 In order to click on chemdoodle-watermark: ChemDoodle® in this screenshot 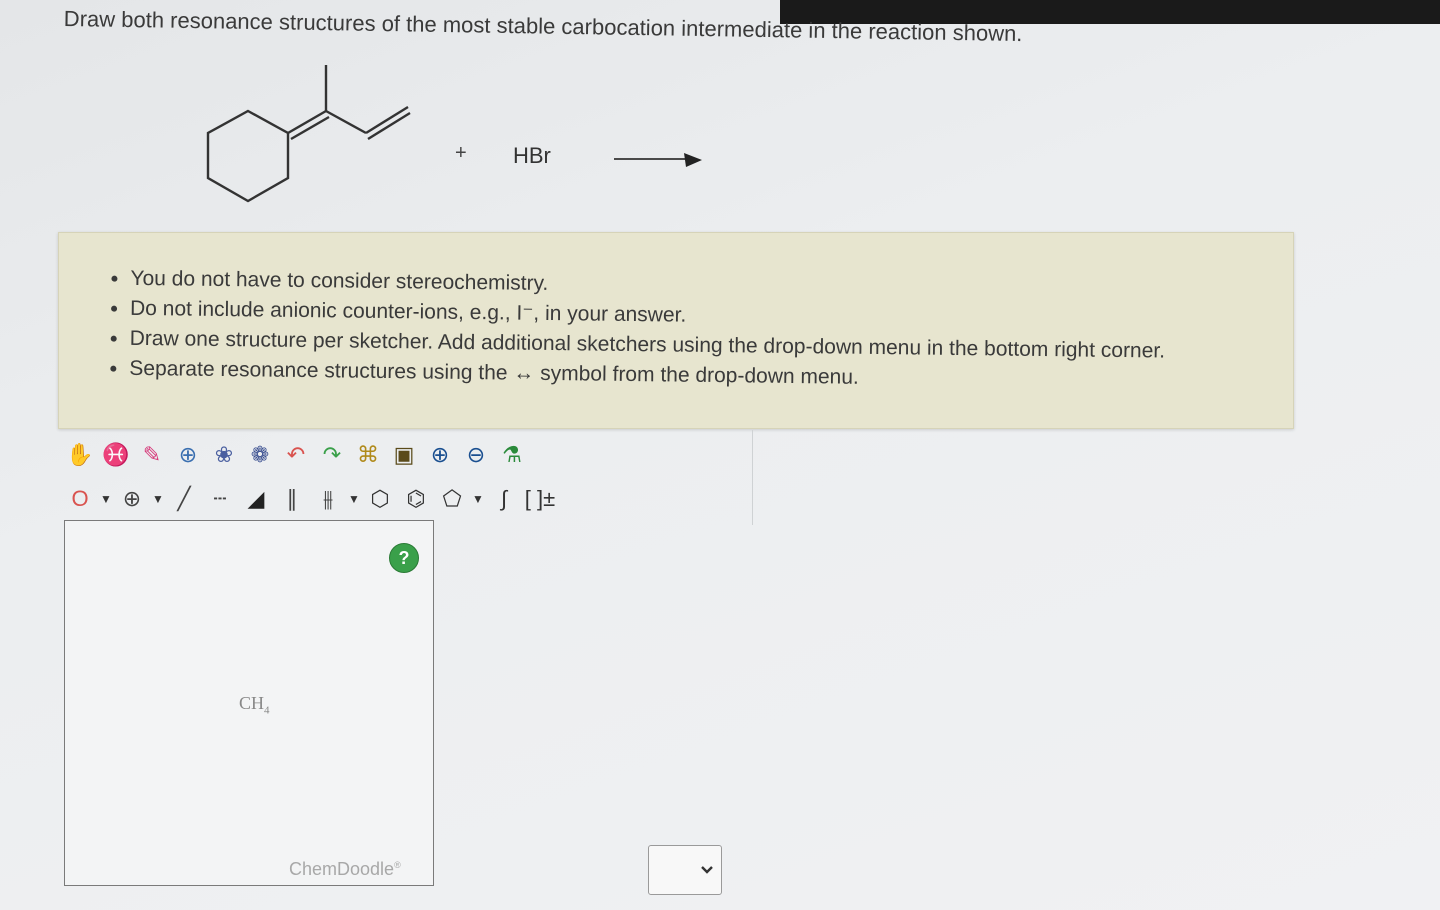, I will do `click(345, 869)`.